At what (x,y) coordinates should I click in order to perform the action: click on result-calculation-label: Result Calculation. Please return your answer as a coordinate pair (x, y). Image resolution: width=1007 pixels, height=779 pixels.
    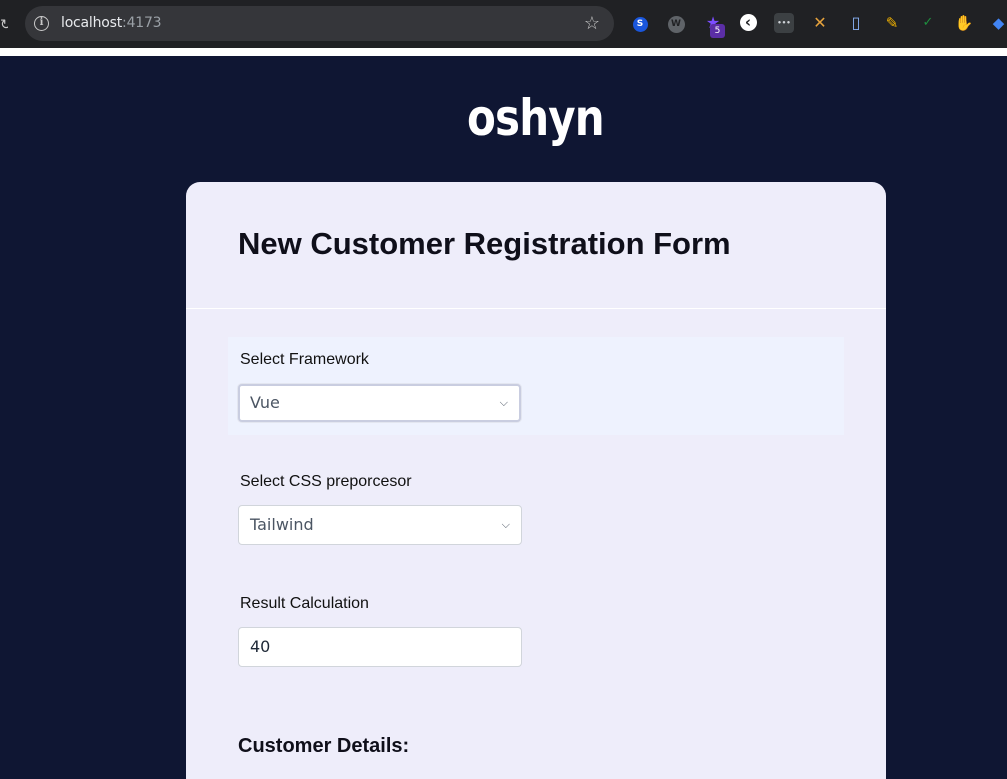
    Looking at the image, I should click on (304, 603).